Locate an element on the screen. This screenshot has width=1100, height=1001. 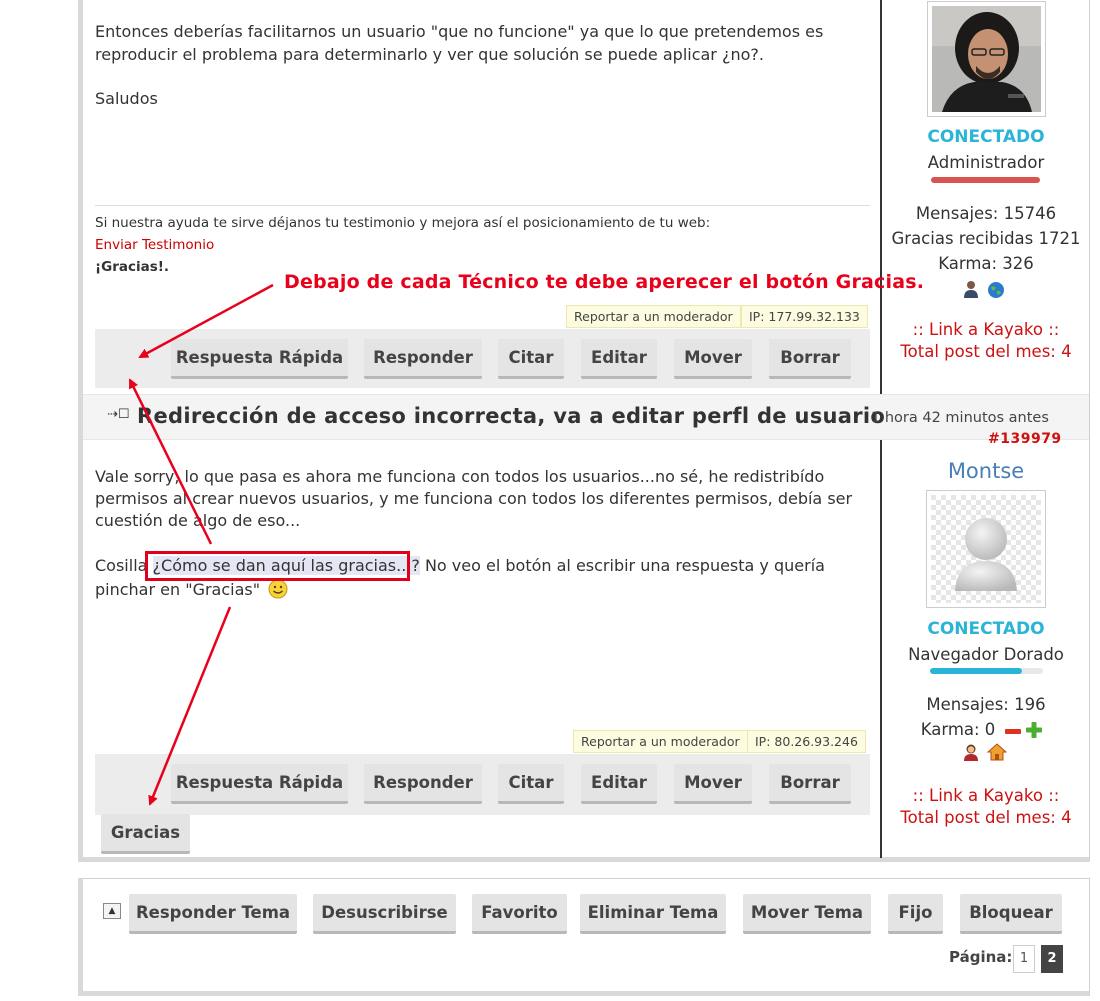
pager-label: Página: is located at coordinates (981, 957).